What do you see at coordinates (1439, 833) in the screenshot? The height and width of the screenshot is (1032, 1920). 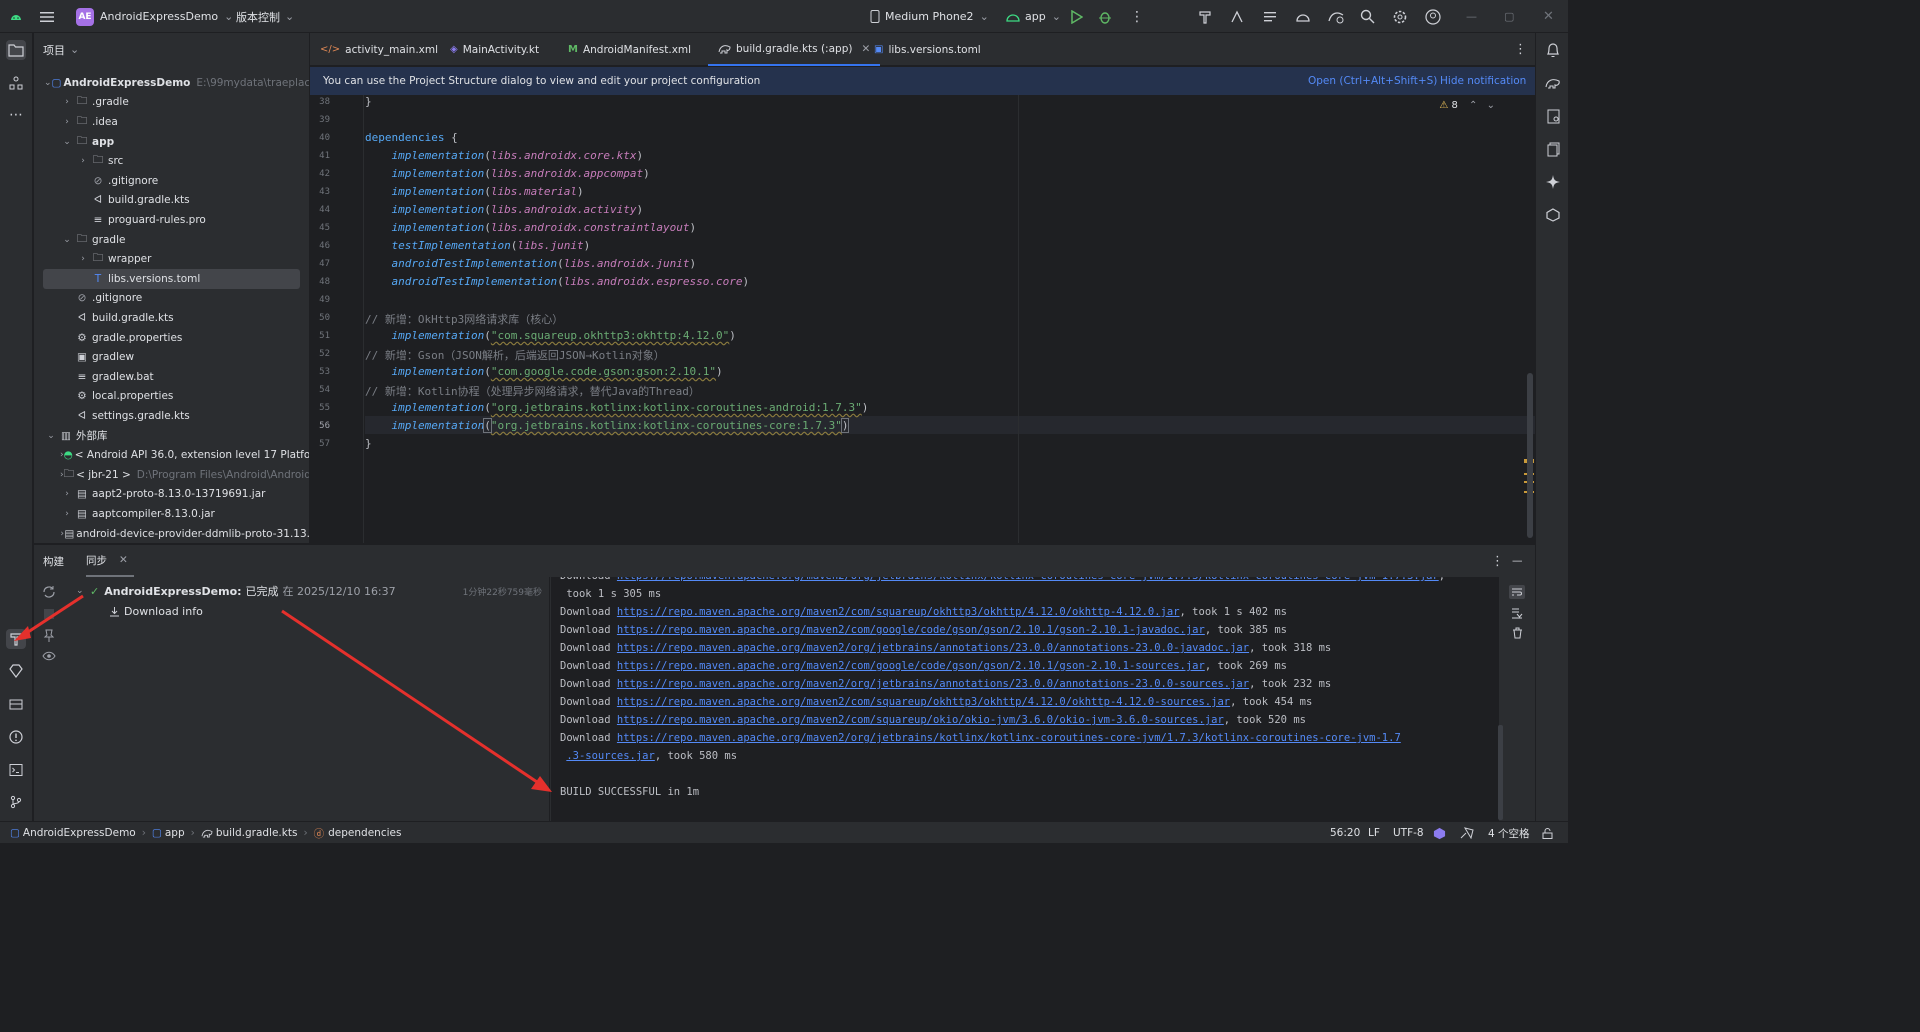 I see `ai-assistant-icon` at bounding box center [1439, 833].